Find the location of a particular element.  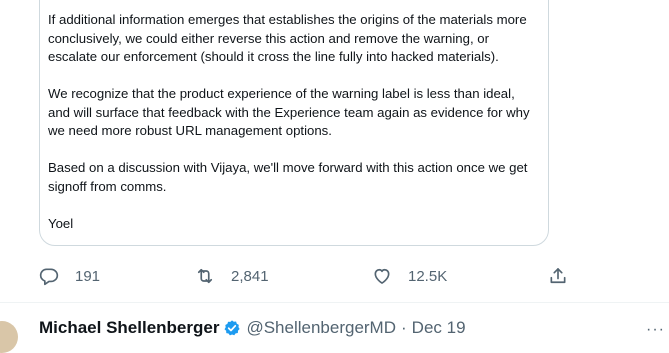

like-button: 12.5K is located at coordinates (409, 276).